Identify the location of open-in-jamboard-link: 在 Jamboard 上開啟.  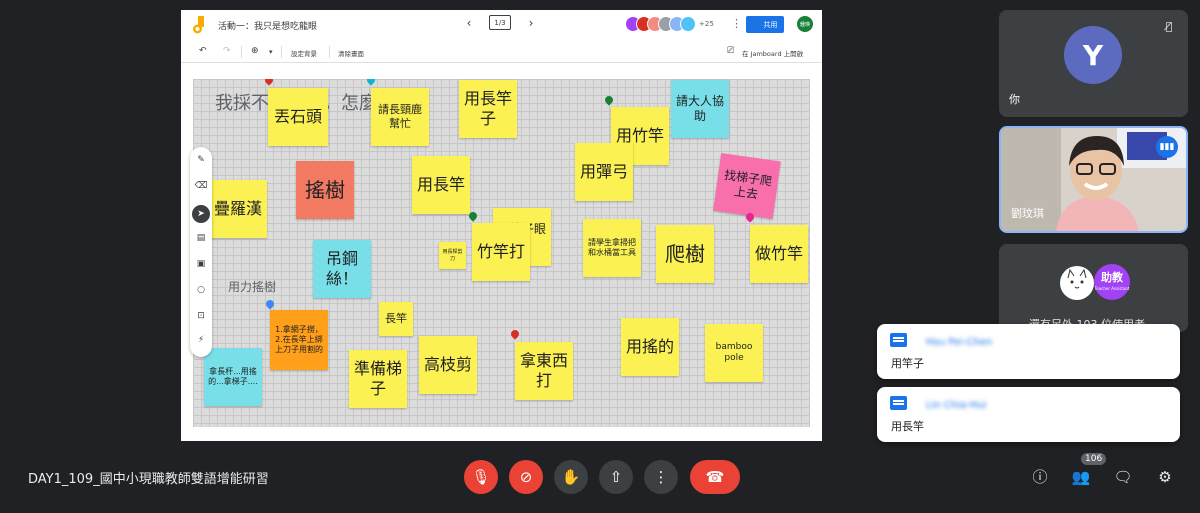
(772, 53).